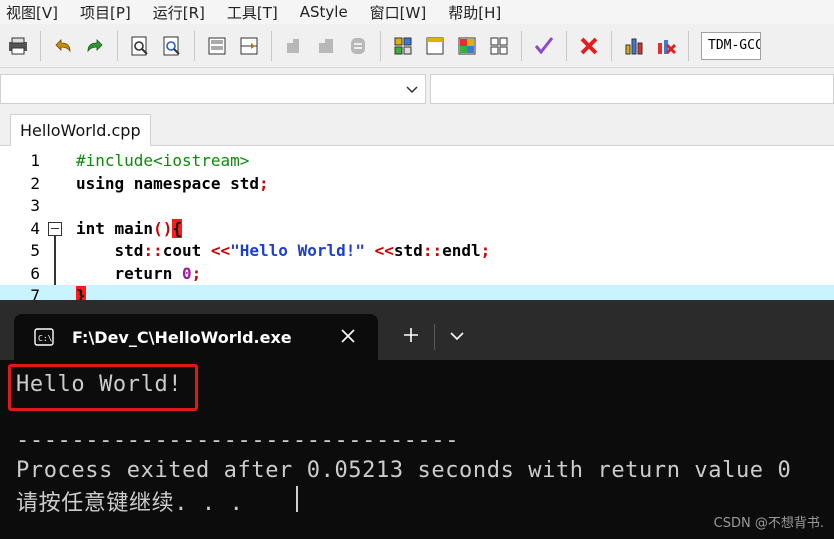 This screenshot has height=539, width=834. What do you see at coordinates (130, 503) in the screenshot?
I see `console-prompt: 请按任意键继续. . .` at bounding box center [130, 503].